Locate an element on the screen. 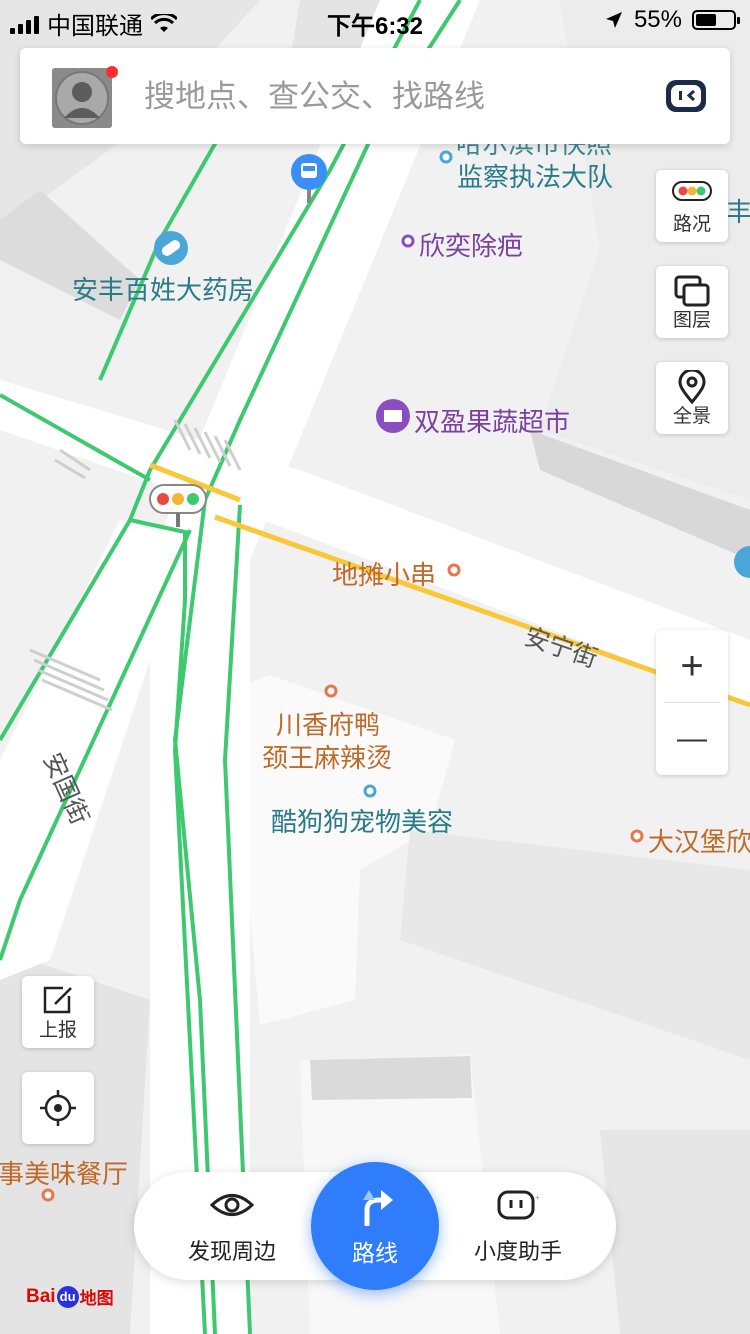 This screenshot has height=1334, width=750. logo-bai: Bai is located at coordinates (41, 1296).